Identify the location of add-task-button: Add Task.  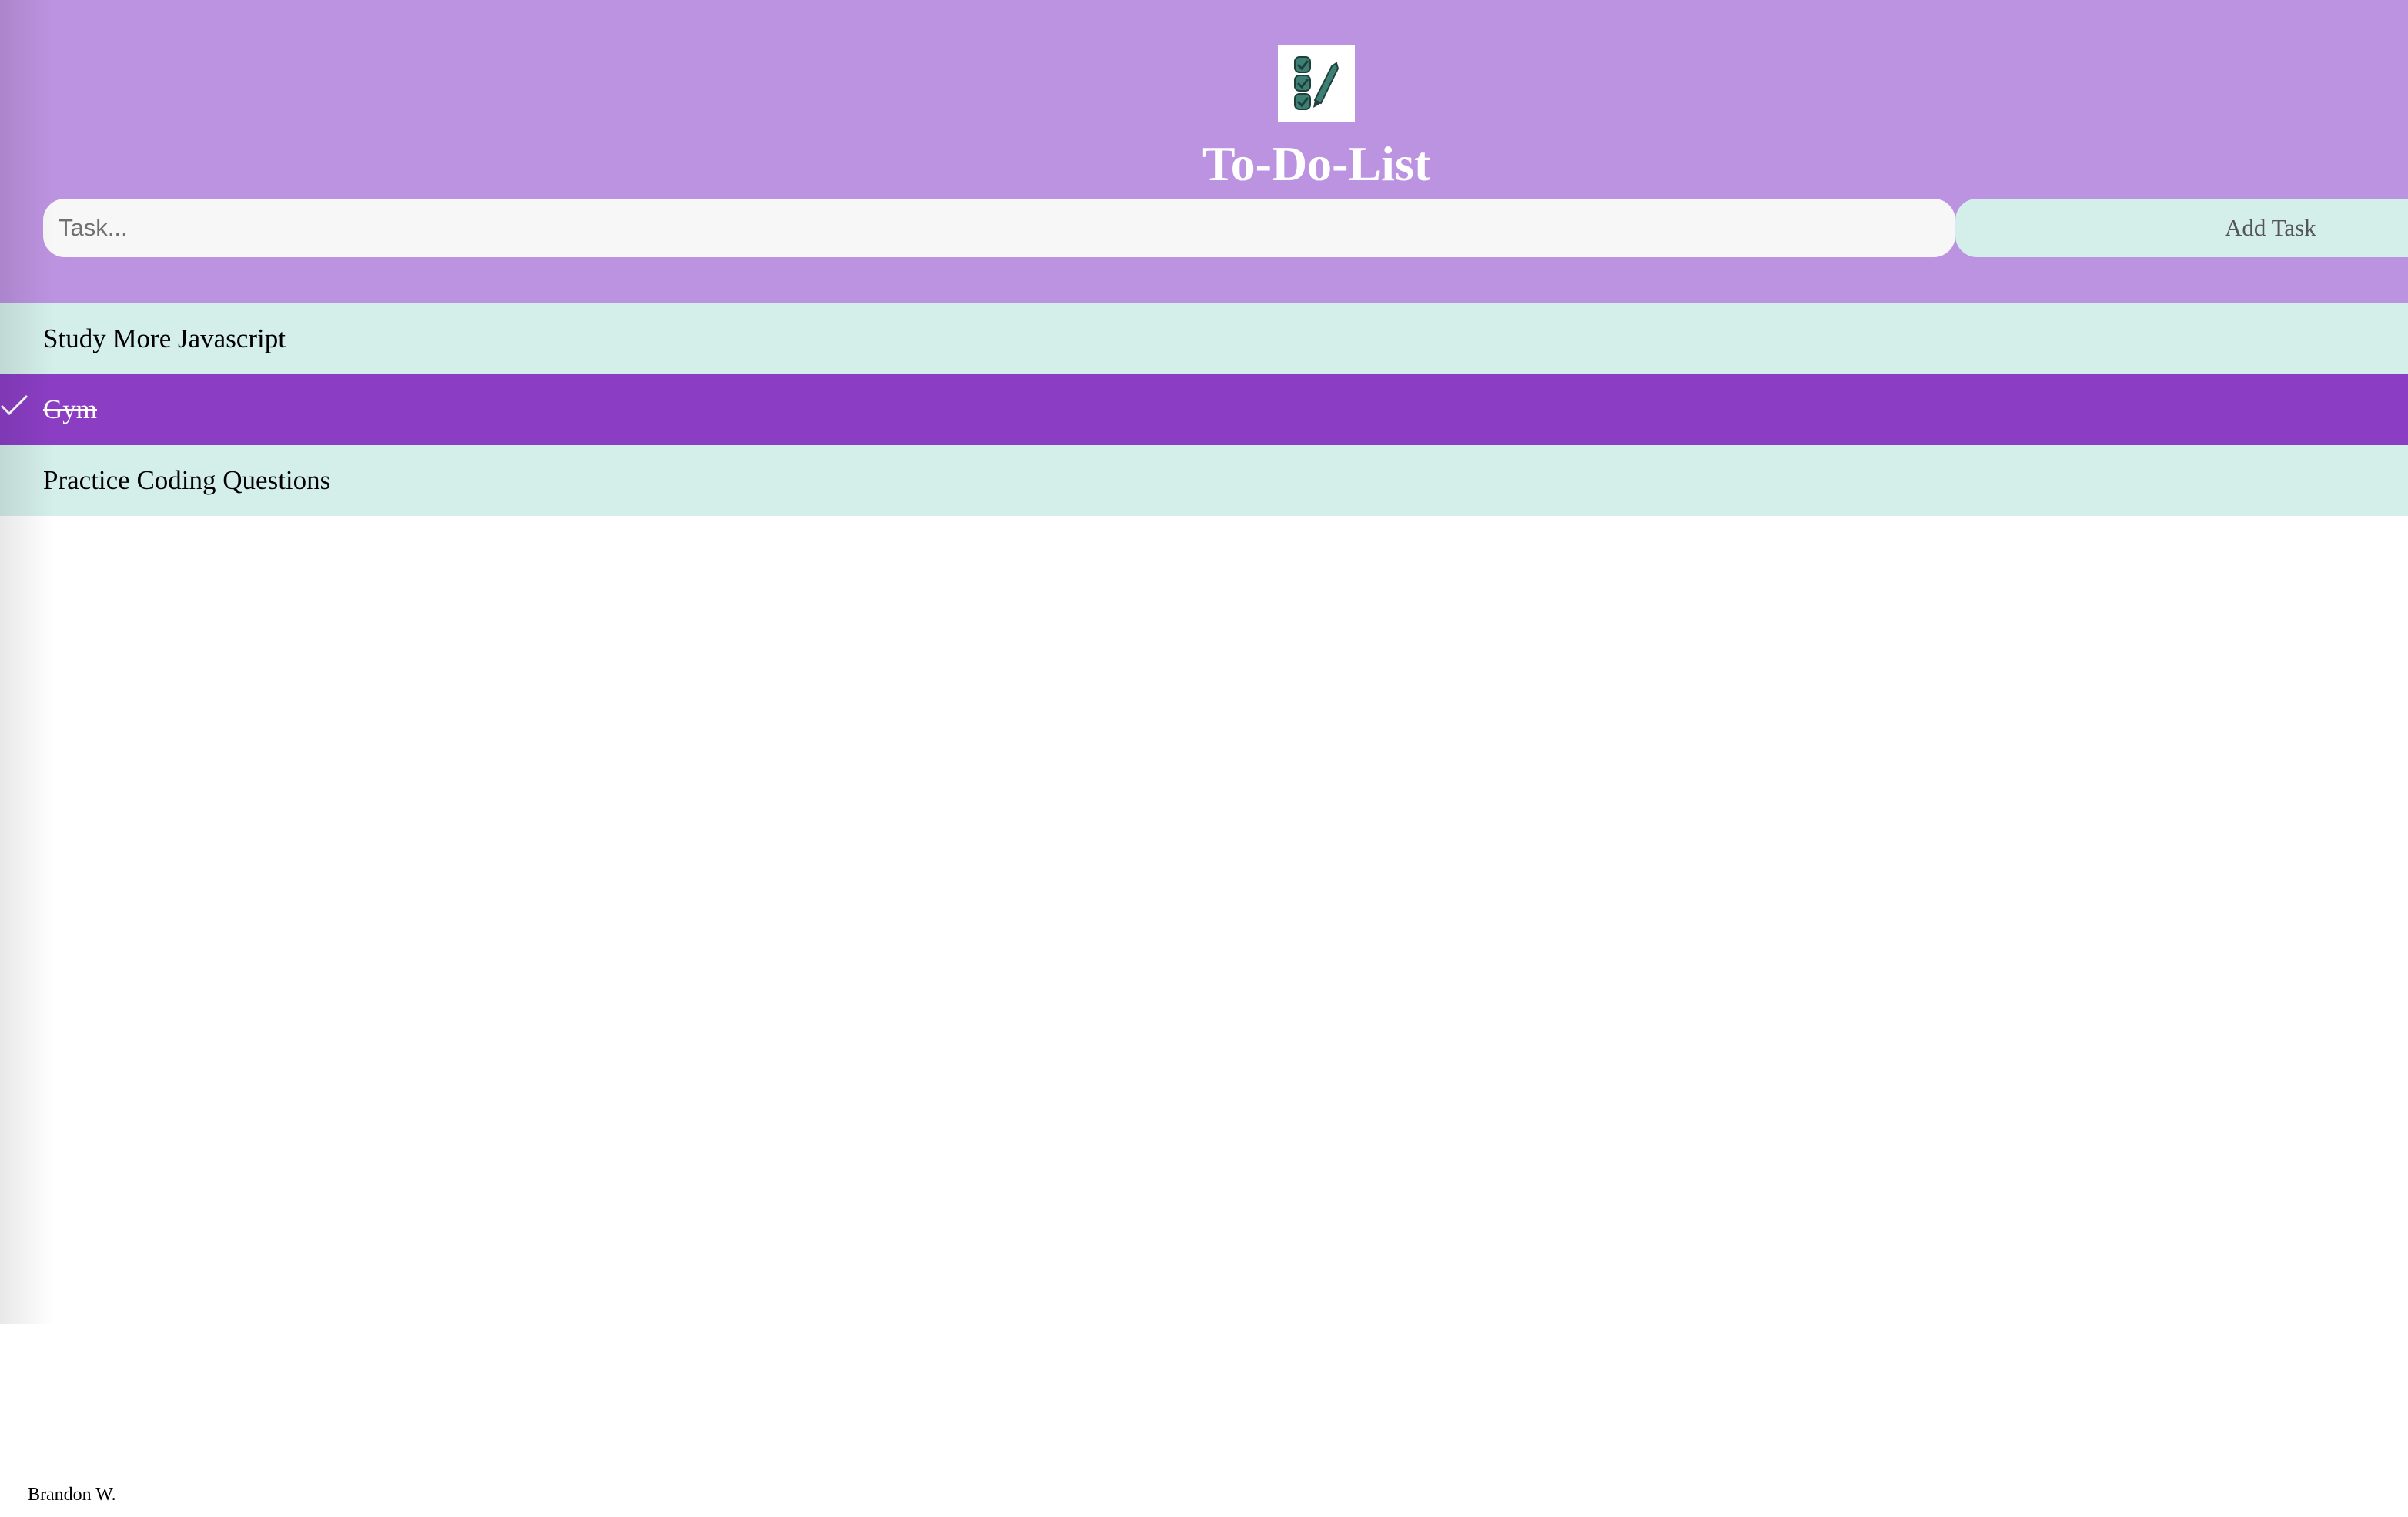
(2181, 228).